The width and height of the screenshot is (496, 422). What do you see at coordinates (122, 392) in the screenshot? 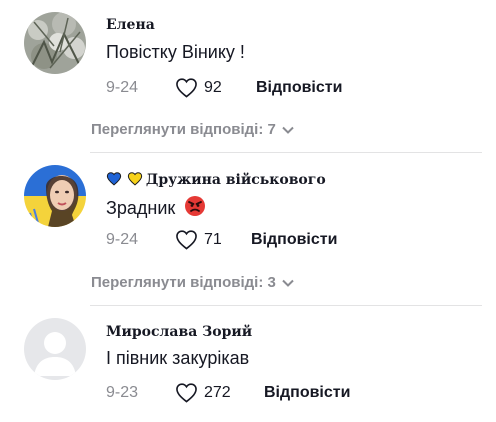
I see `comment-date: 9-23` at bounding box center [122, 392].